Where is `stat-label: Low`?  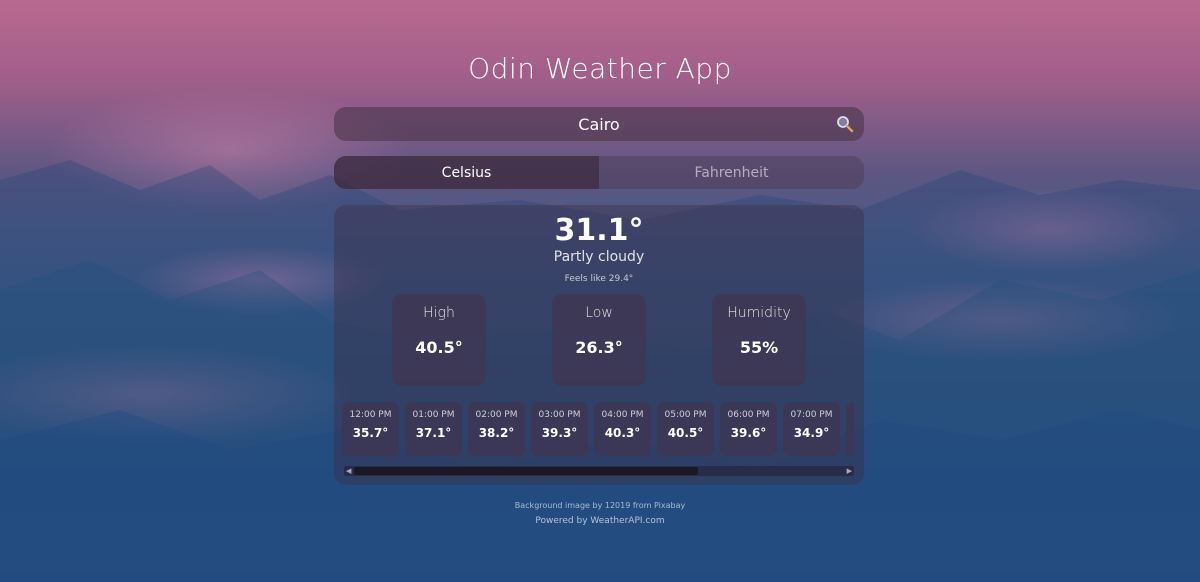 stat-label: Low is located at coordinates (599, 313).